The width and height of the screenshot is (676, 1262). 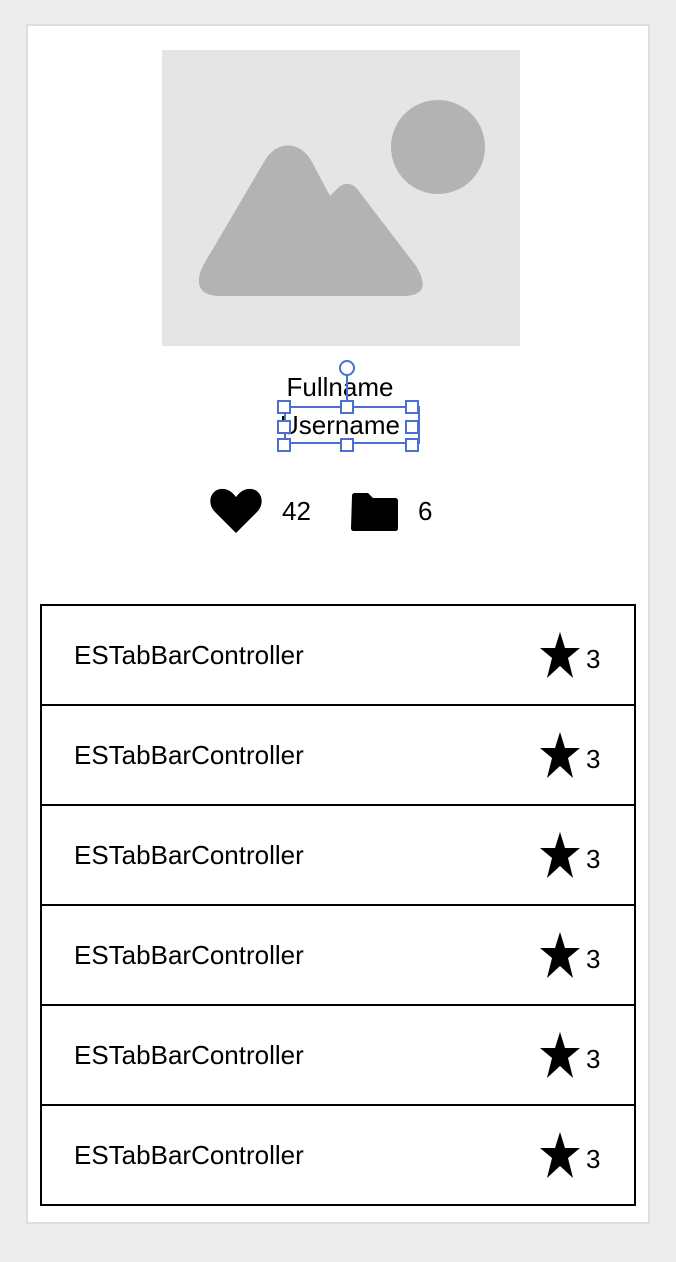 What do you see at coordinates (340, 387) in the screenshot?
I see `fullname-label: Fullname` at bounding box center [340, 387].